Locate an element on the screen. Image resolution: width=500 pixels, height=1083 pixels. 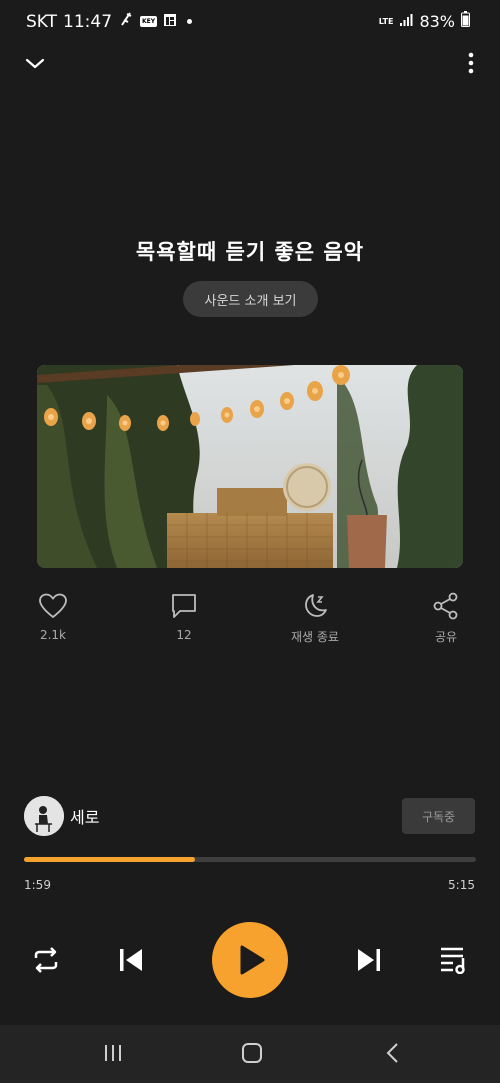
sleep-timer-button: 재생 종료 is located at coordinates (315, 618).